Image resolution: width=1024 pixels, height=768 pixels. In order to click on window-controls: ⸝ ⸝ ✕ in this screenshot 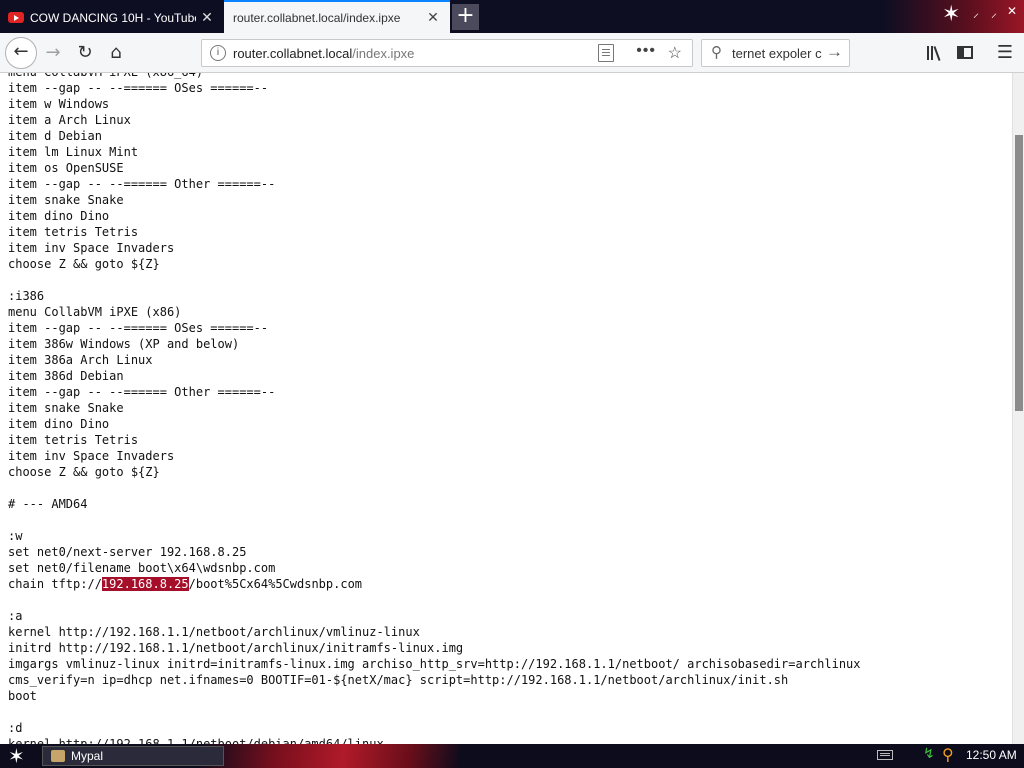, I will do `click(994, 12)`.